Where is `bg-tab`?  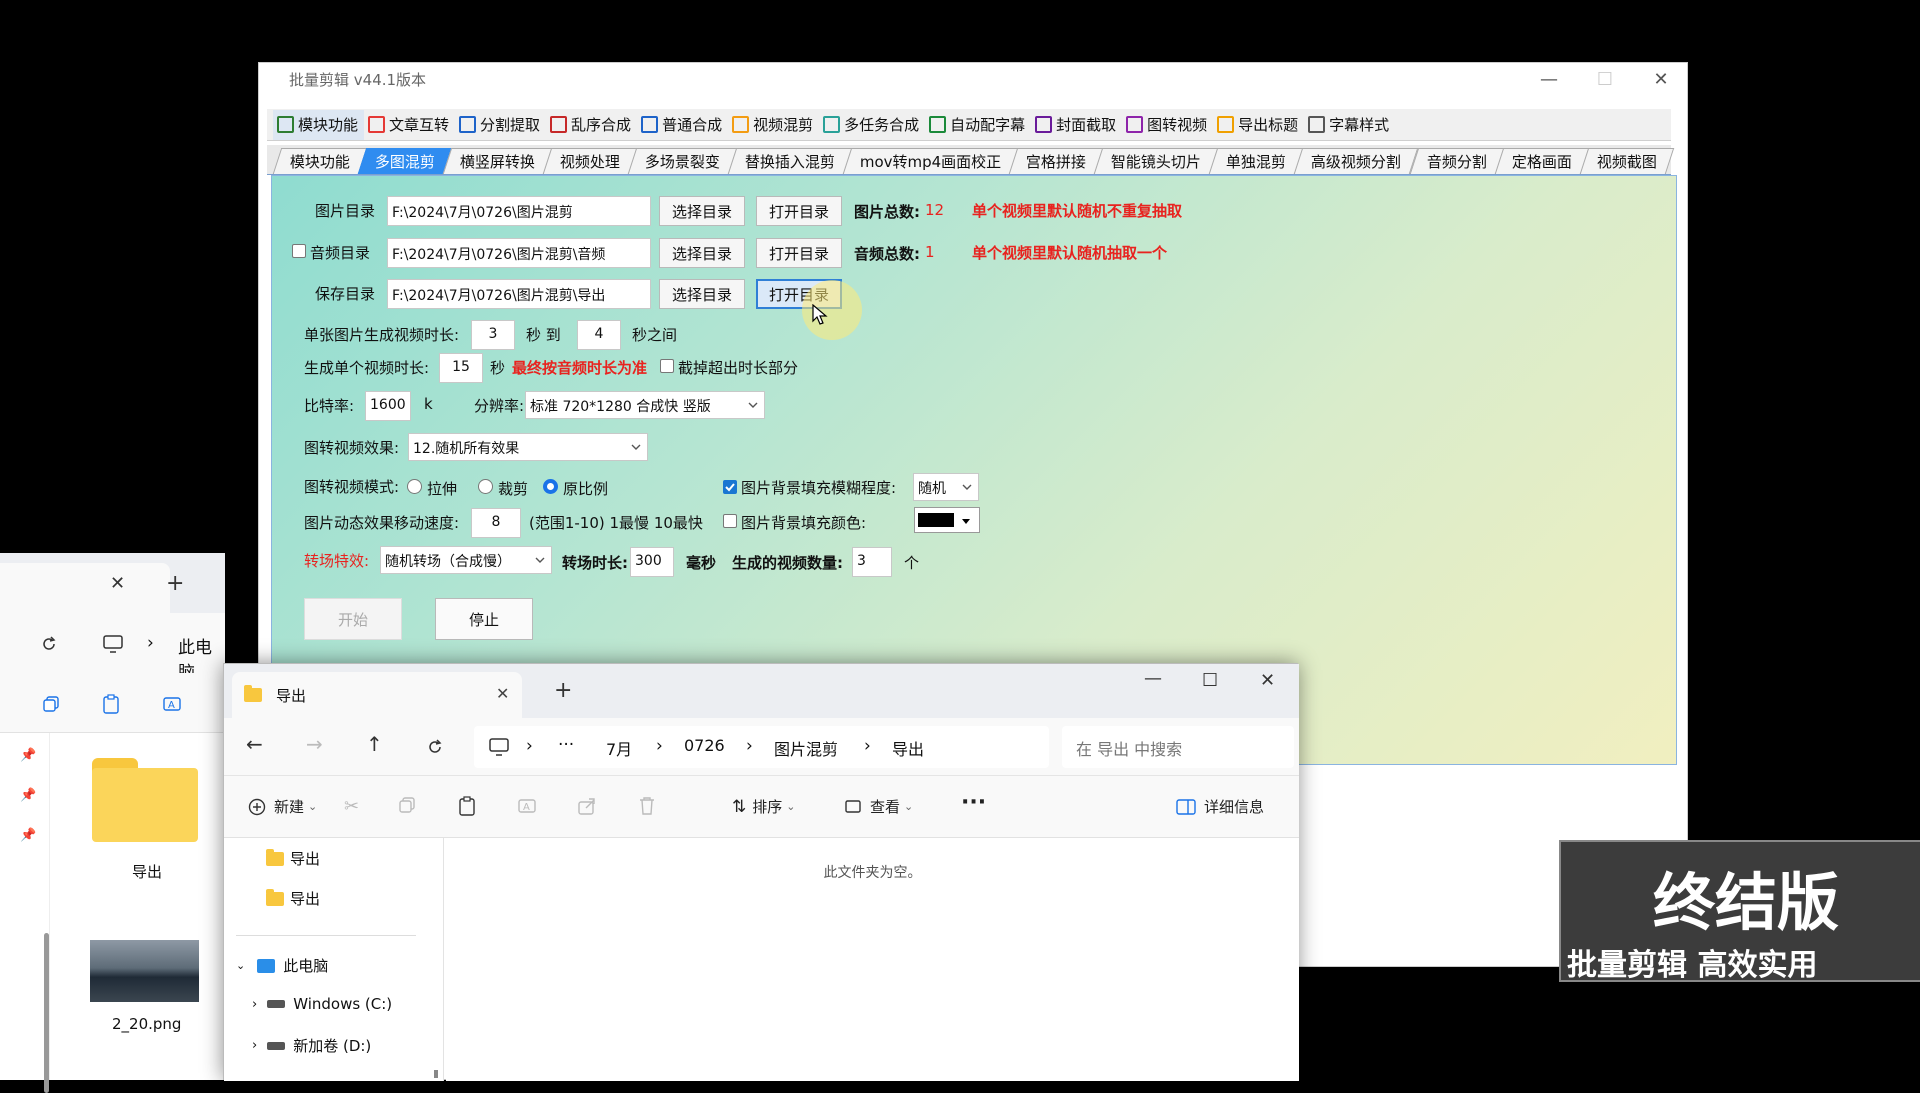
bg-tab is located at coordinates (85, 588).